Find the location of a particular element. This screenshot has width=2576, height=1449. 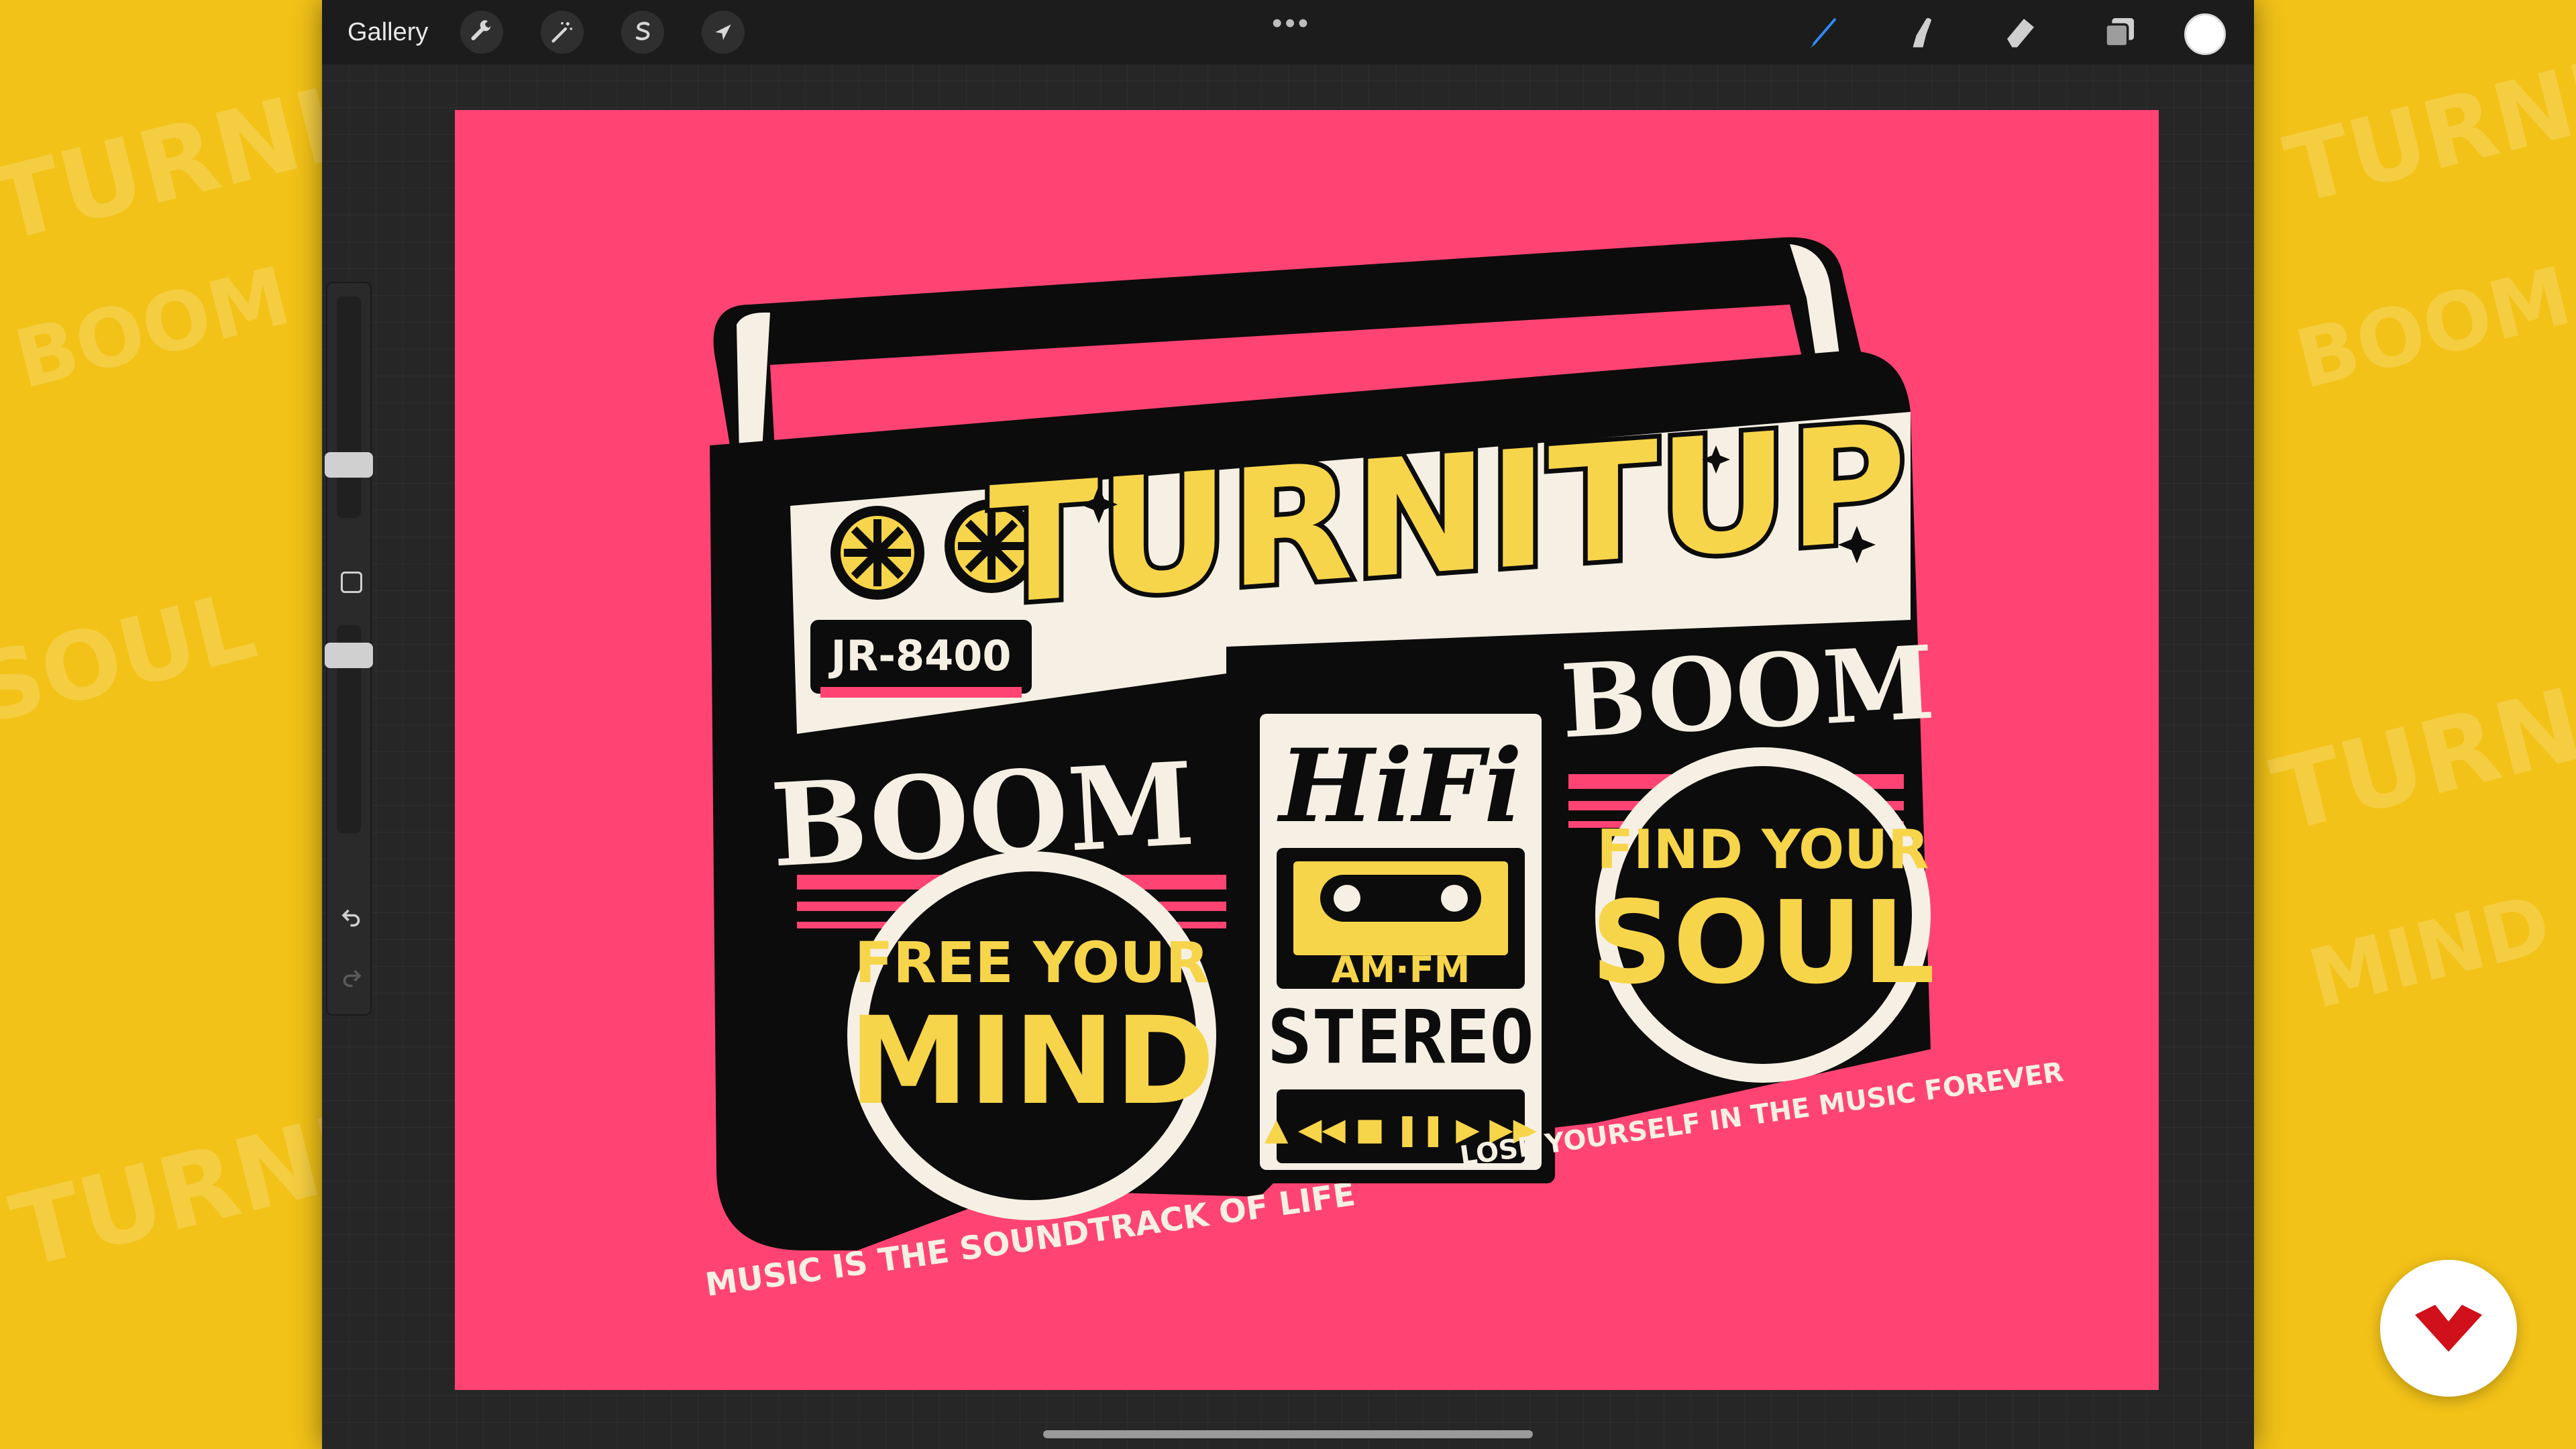

selection-s-icon is located at coordinates (642, 30).